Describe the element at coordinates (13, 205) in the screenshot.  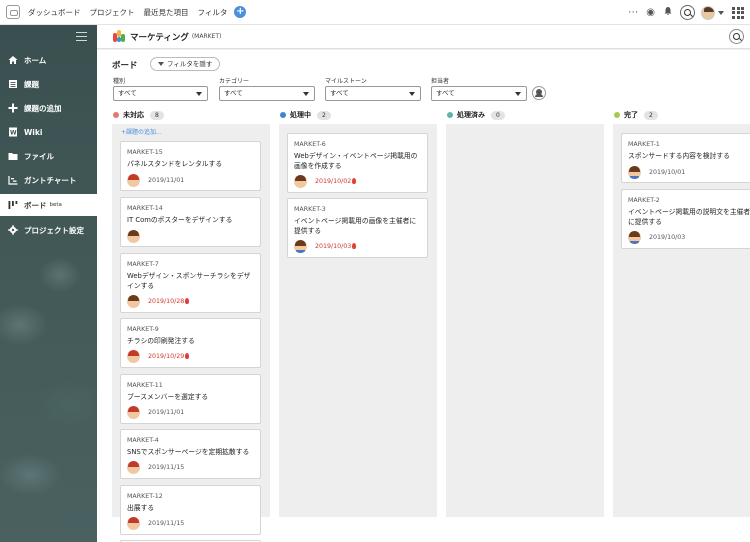
I see `board-icon` at that location.